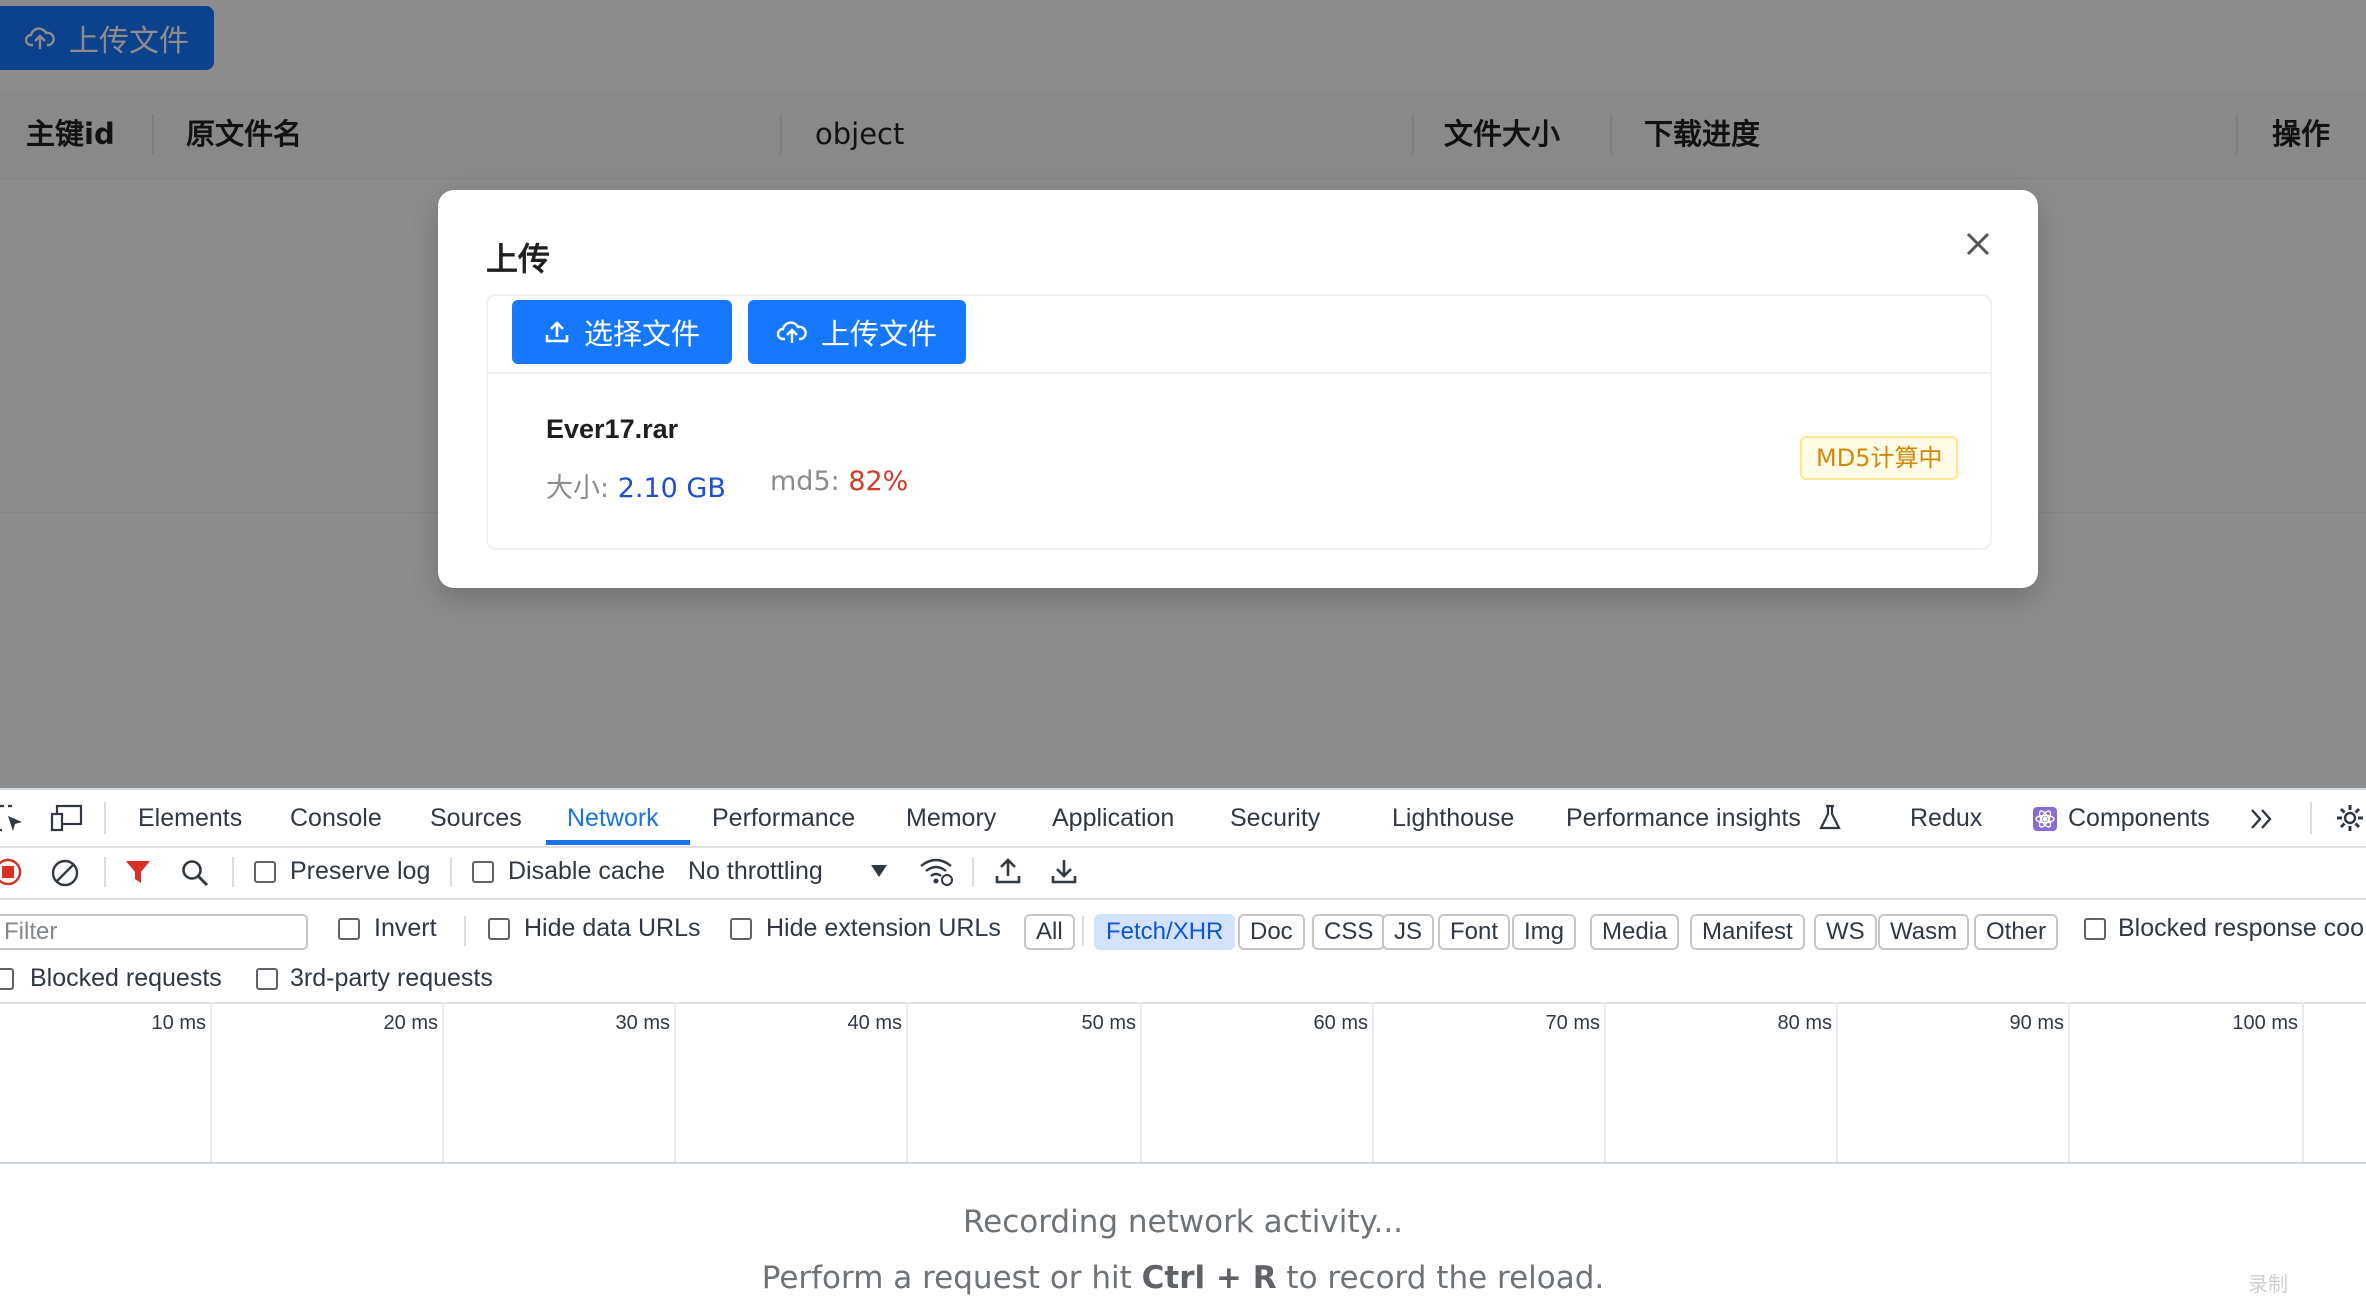 The image size is (2366, 1310). What do you see at coordinates (1165, 932) in the screenshot?
I see `type-filter-fetch-xhr: Fetch/XHR` at bounding box center [1165, 932].